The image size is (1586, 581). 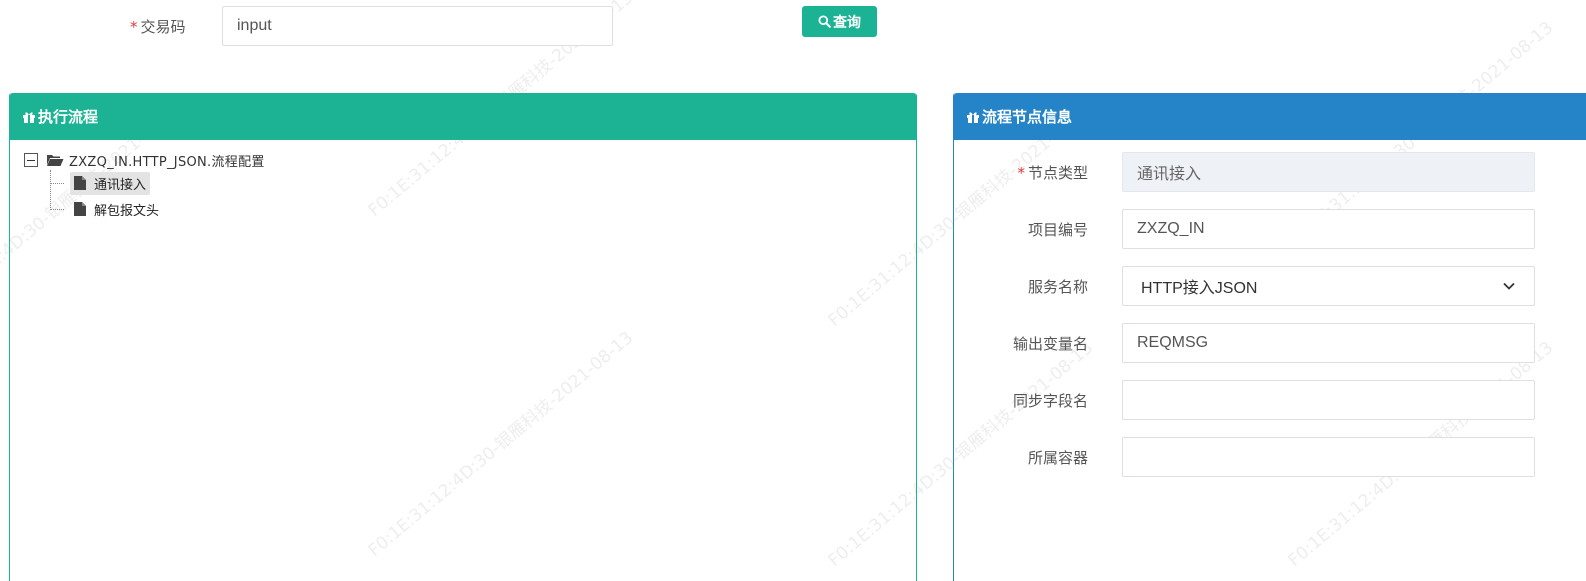 I want to click on flow-node-info-title: 流程节点信息, so click(x=1027, y=117).